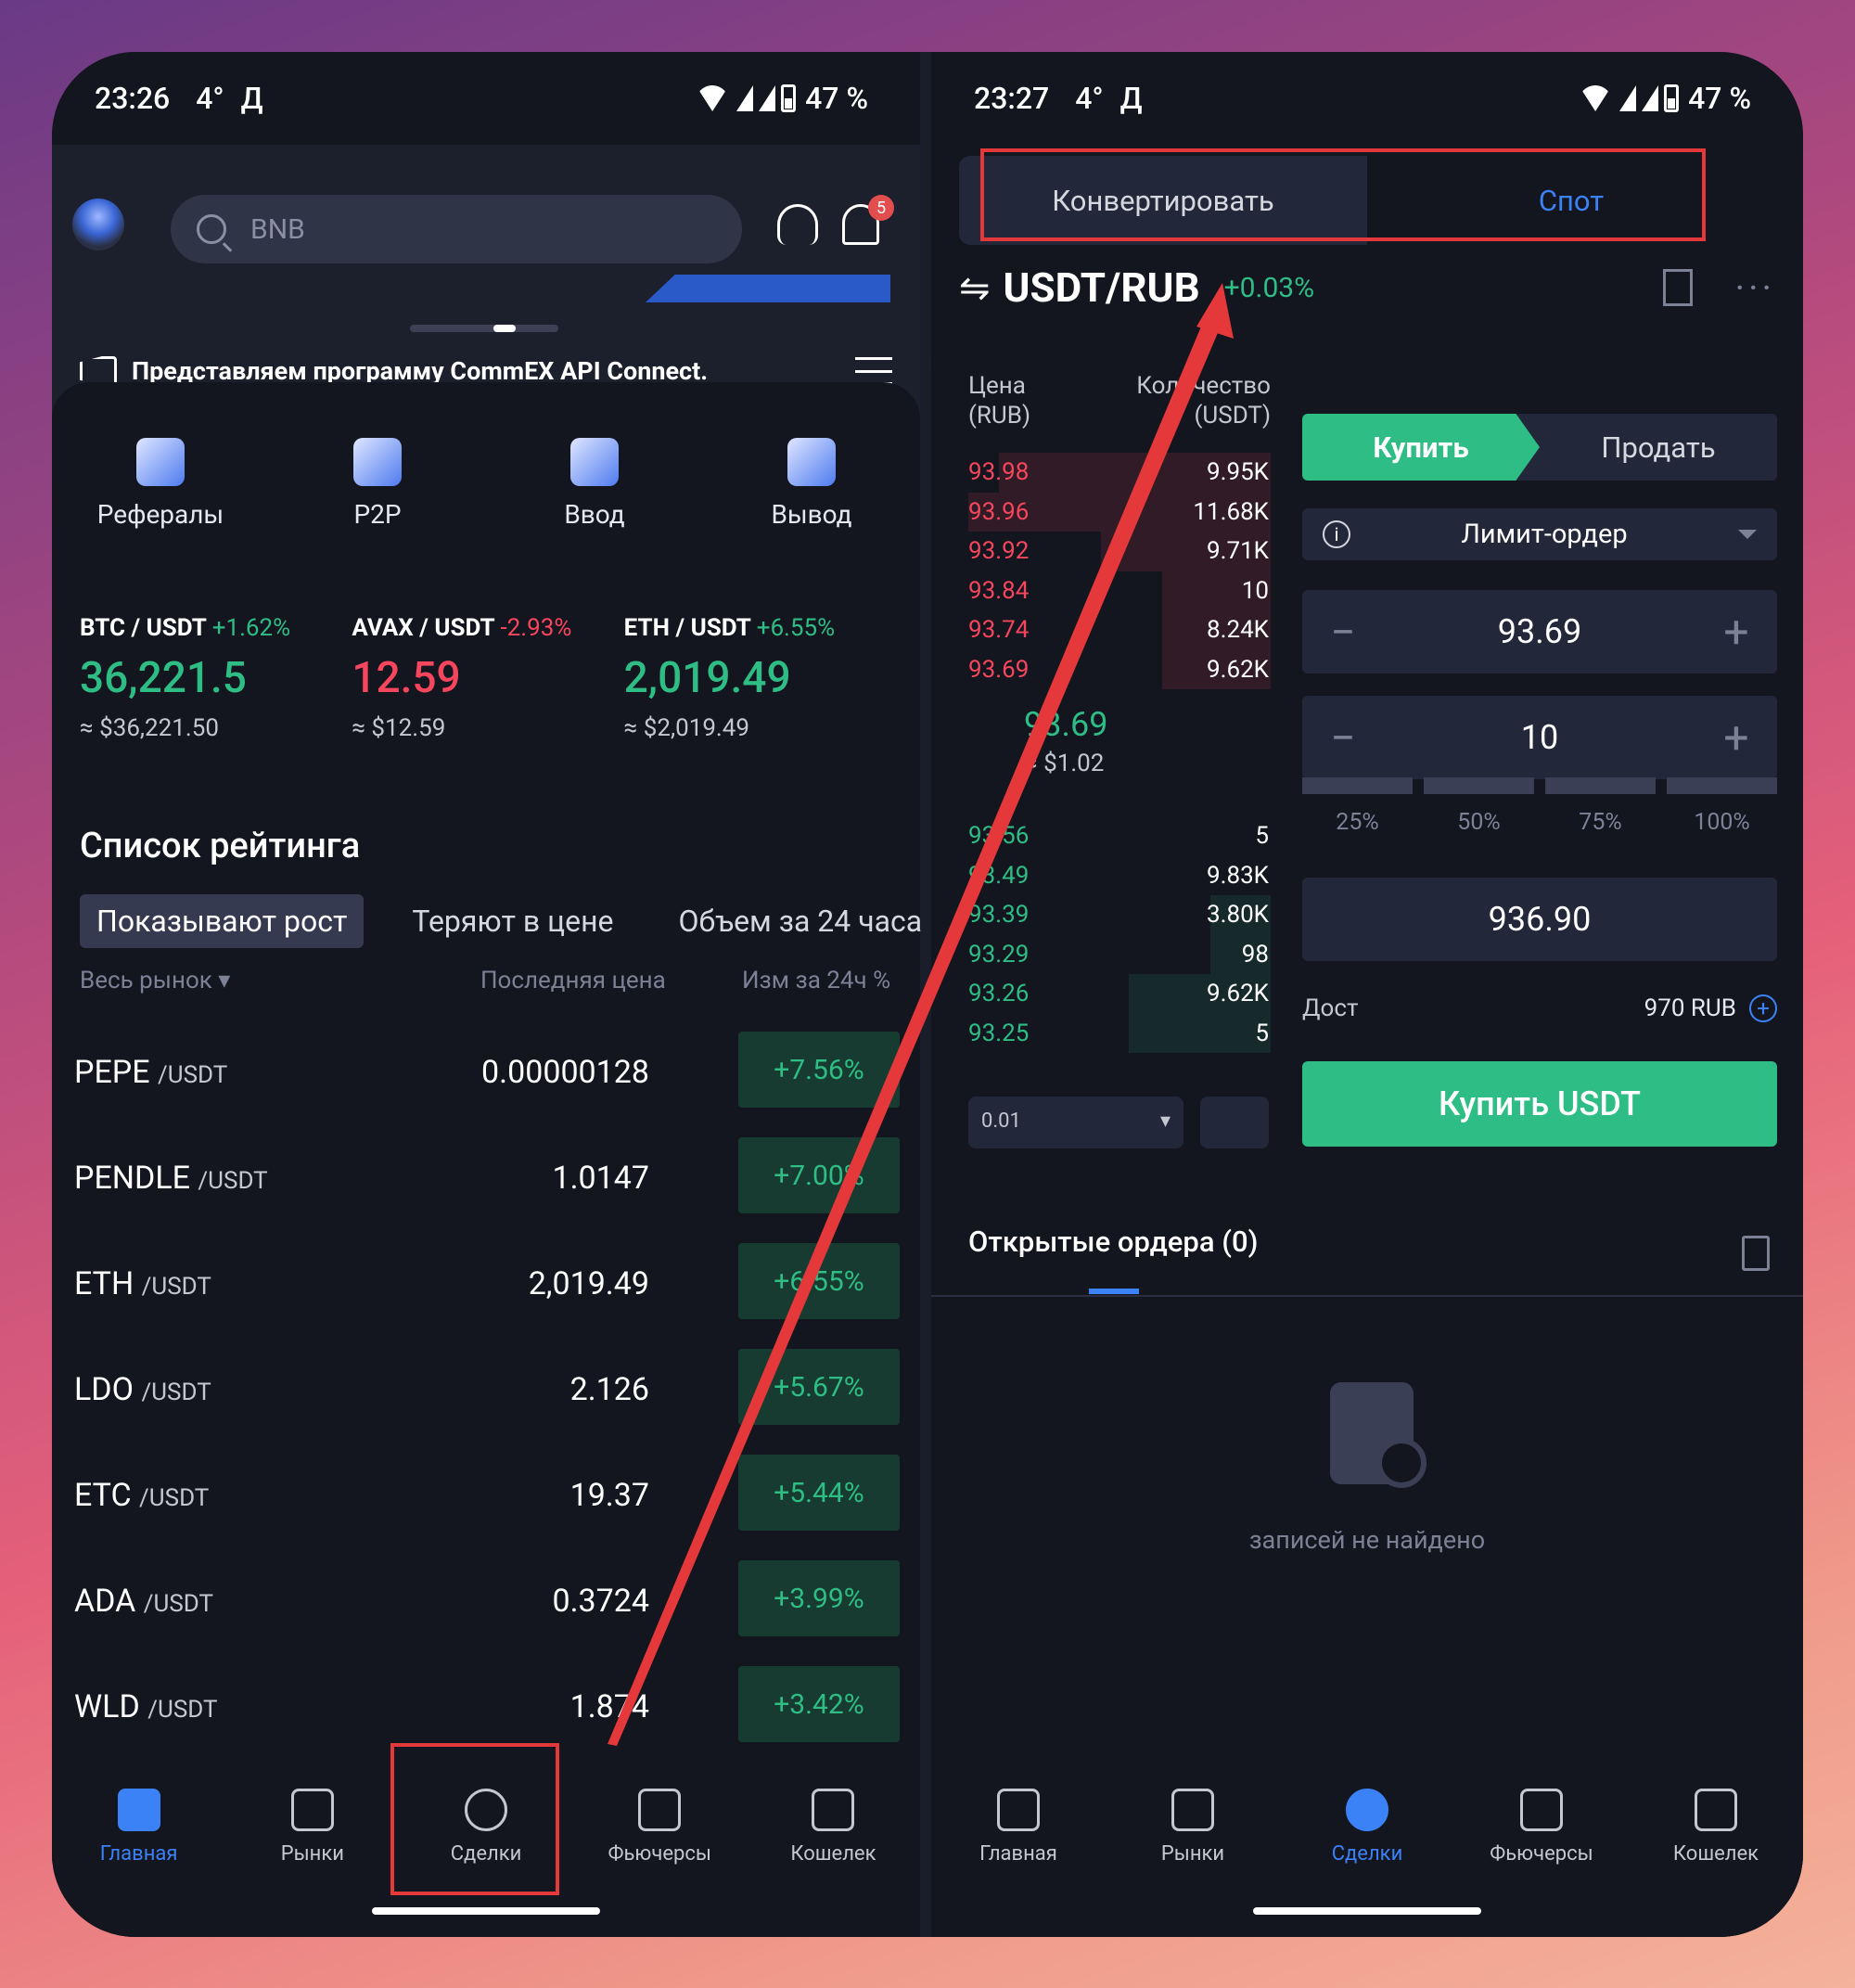 The height and width of the screenshot is (1988, 1855). I want to click on bid-row: 93.29 98, so click(1119, 954).